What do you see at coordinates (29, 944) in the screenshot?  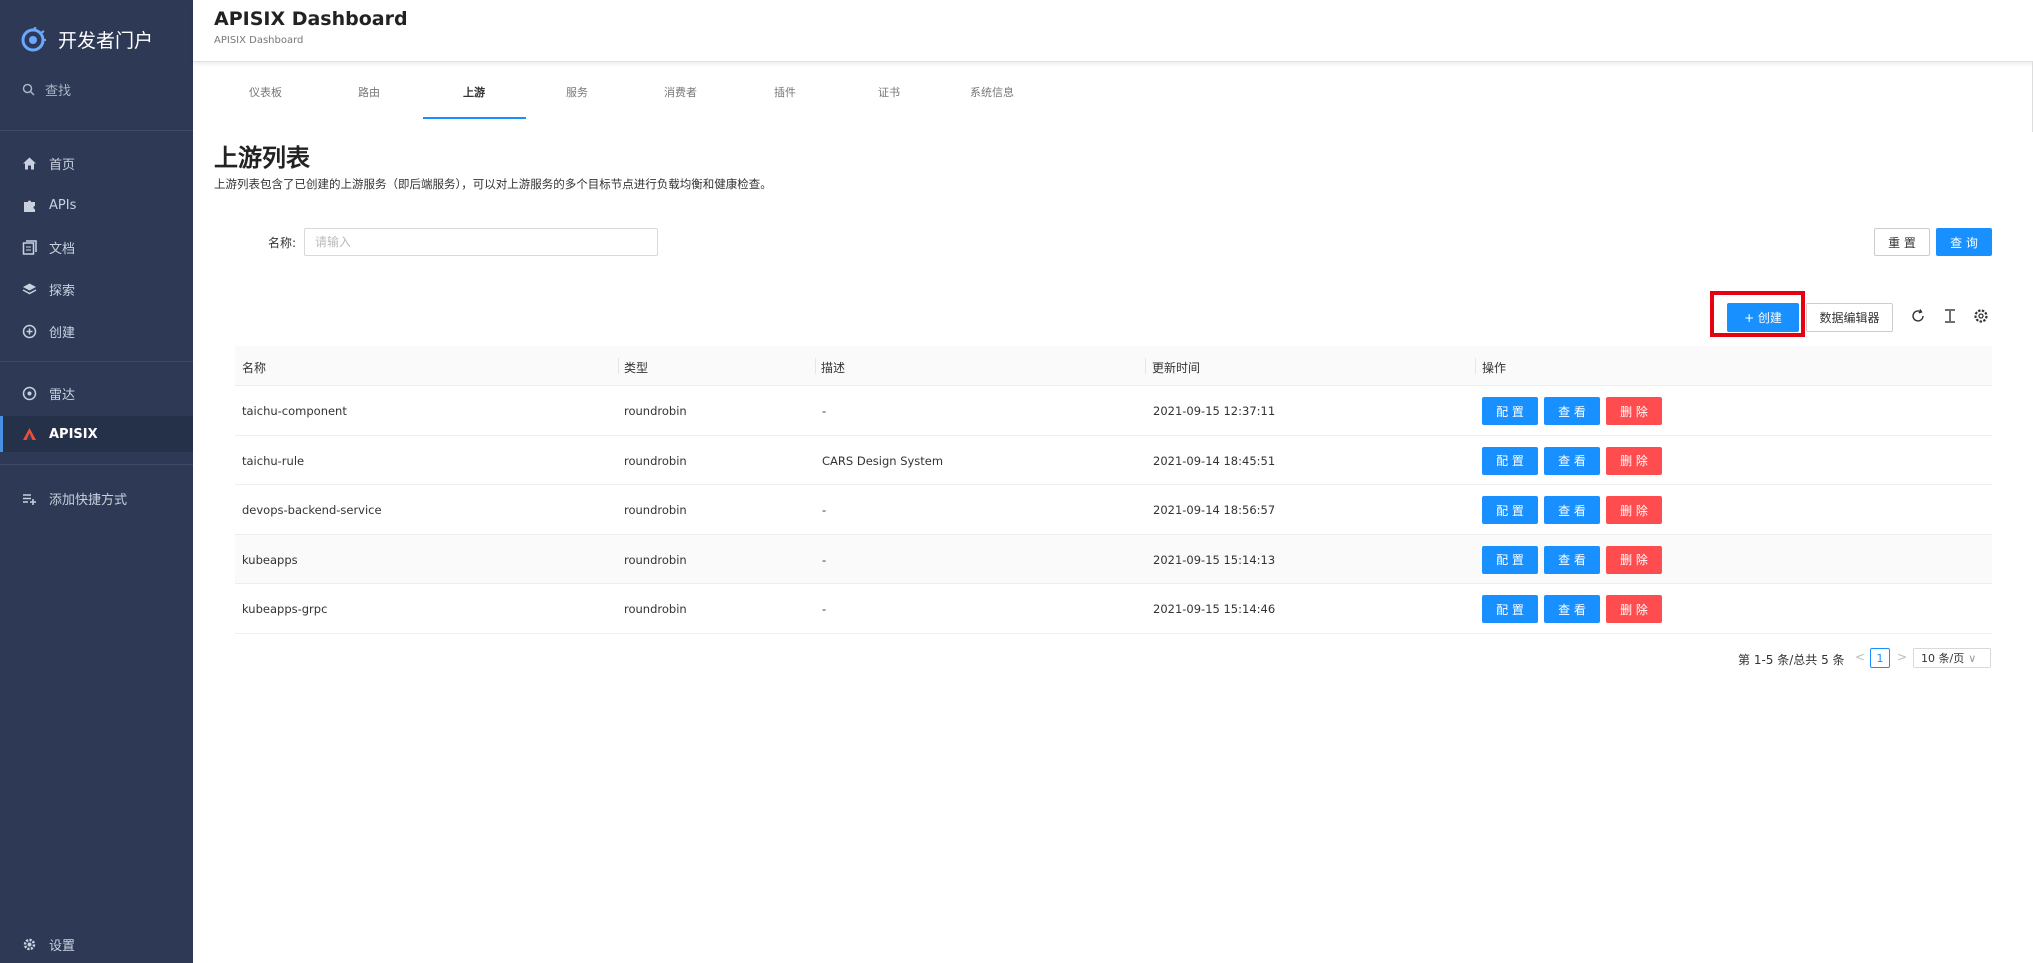 I see `gear-icon` at bounding box center [29, 944].